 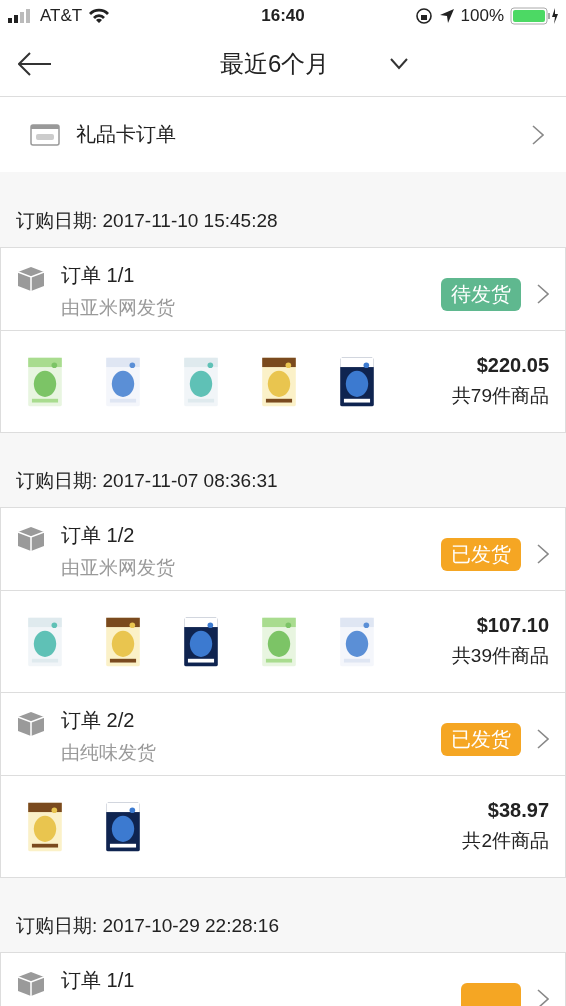 What do you see at coordinates (45, 134) in the screenshot?
I see `gift-card-icon` at bounding box center [45, 134].